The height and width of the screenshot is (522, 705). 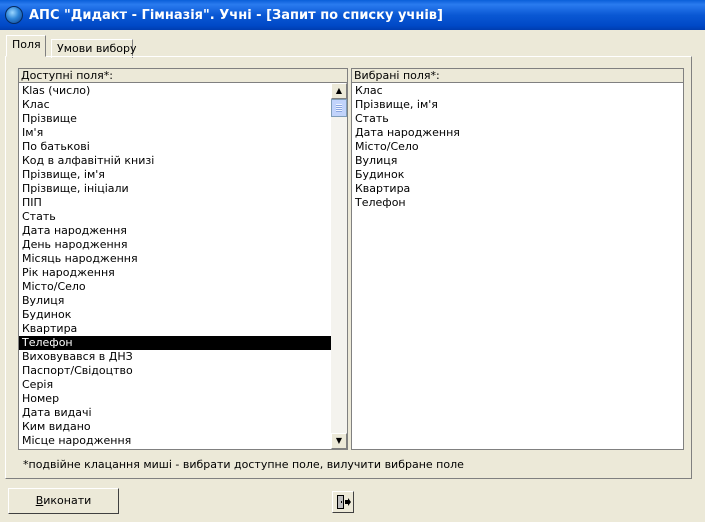 What do you see at coordinates (339, 91) in the screenshot?
I see `scroll-up-button: ▲` at bounding box center [339, 91].